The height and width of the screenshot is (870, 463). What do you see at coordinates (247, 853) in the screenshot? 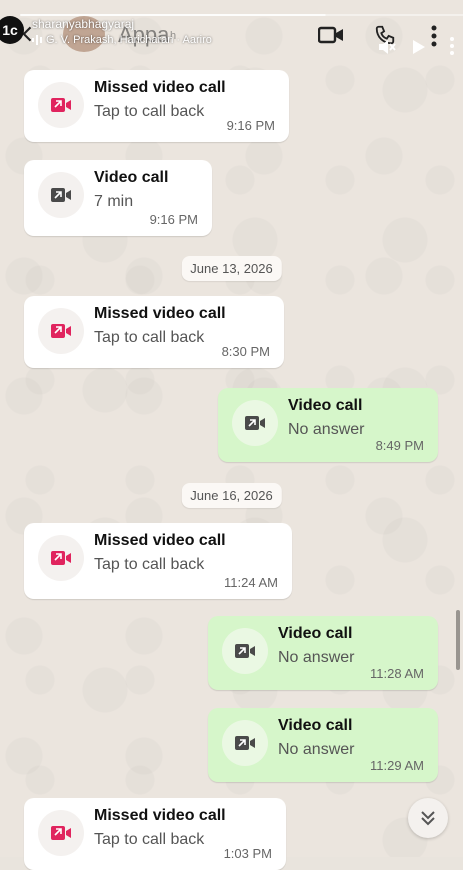
I see `call-time: 1:03 PM` at bounding box center [247, 853].